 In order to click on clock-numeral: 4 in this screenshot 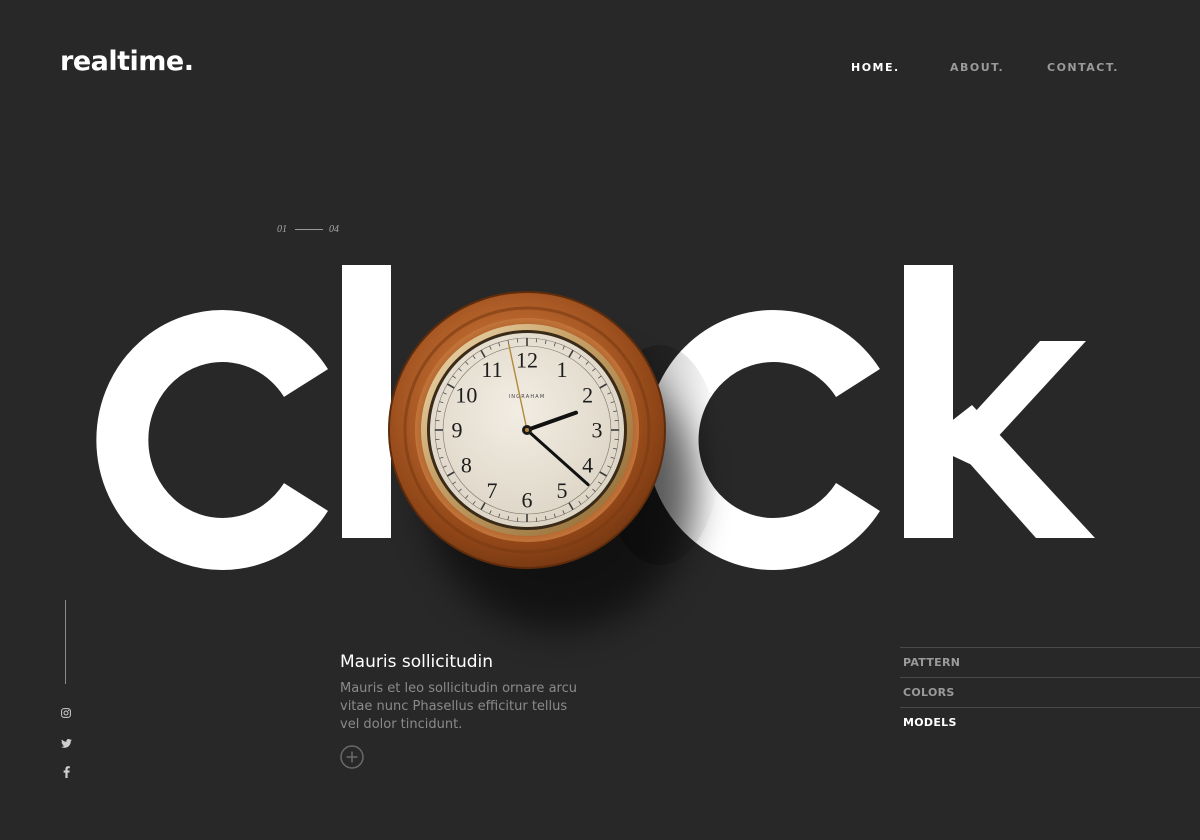, I will do `click(587, 465)`.